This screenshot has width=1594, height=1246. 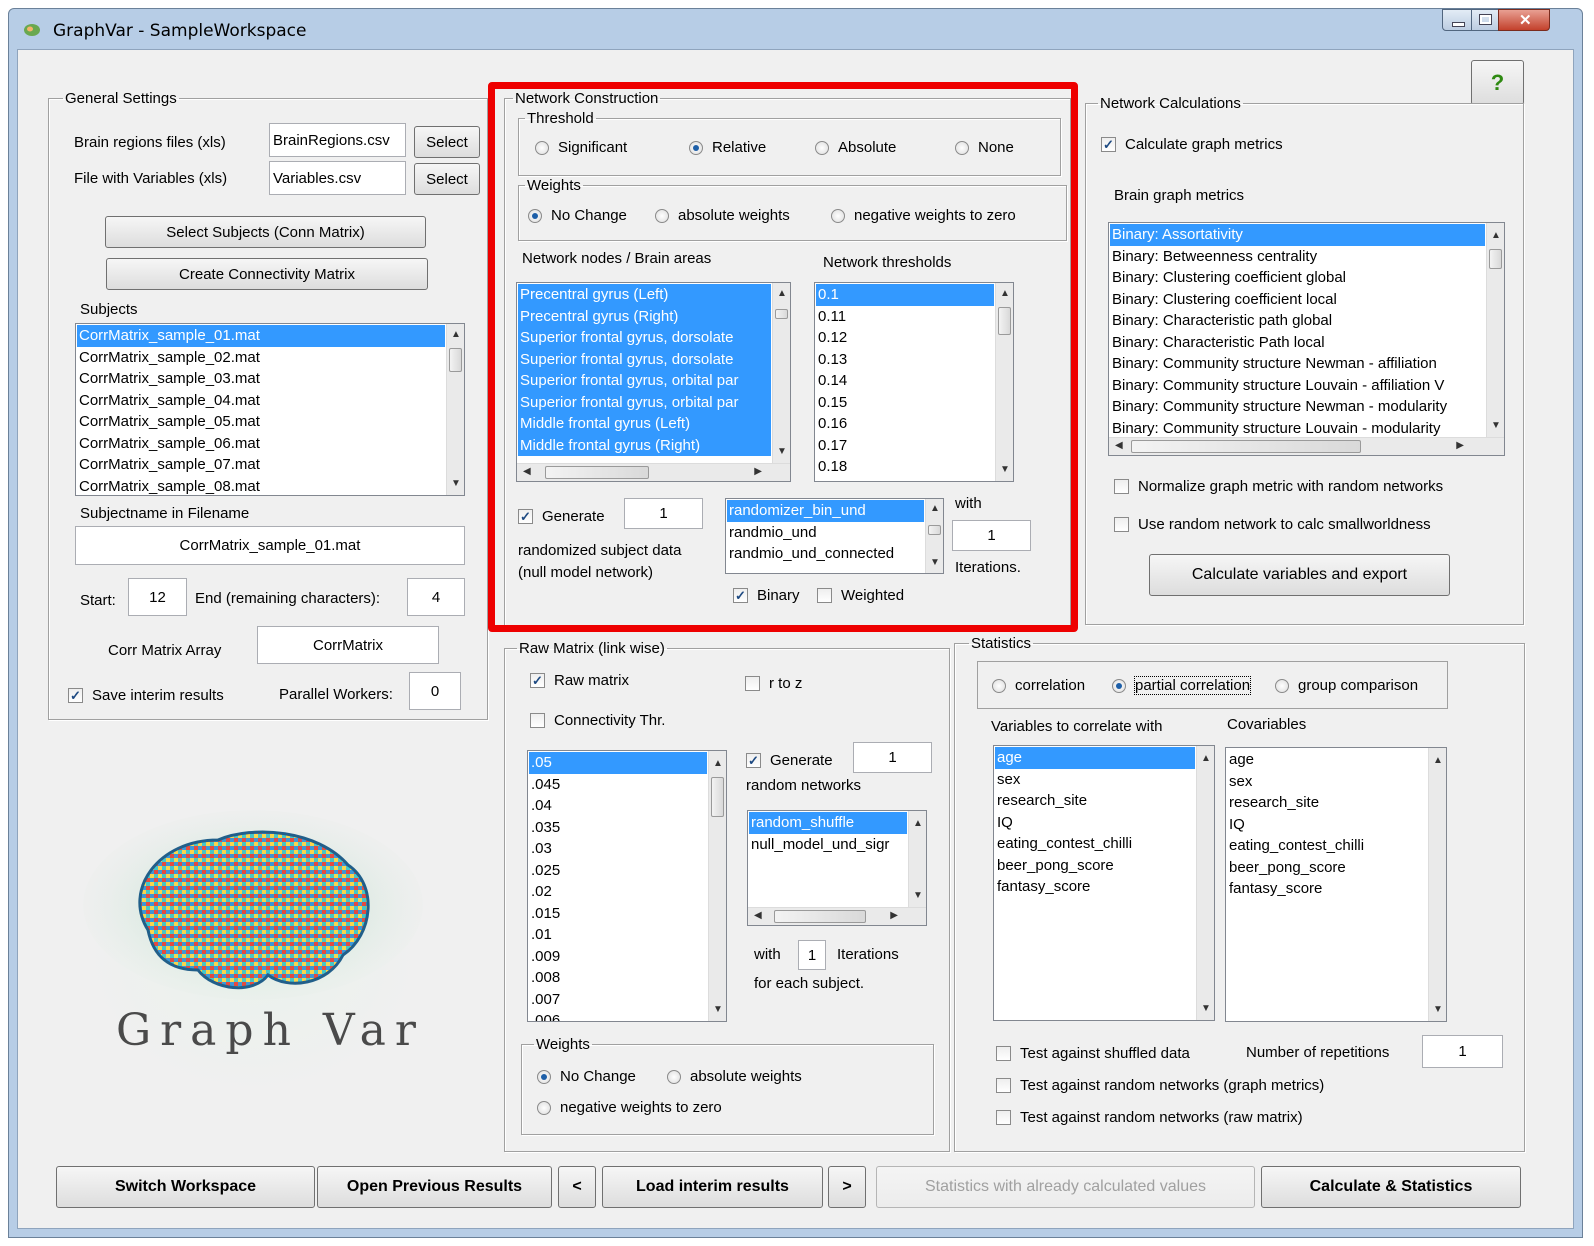 I want to click on load-interim-results-button: Load interim results, so click(x=712, y=1187).